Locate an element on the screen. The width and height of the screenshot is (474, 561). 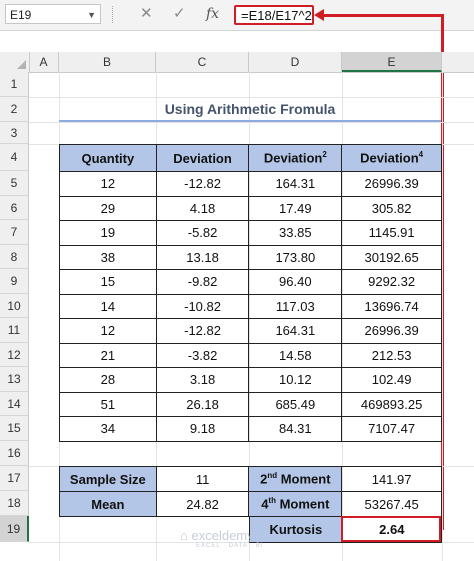
fourth-moment-value: 53267.45 is located at coordinates (391, 504).